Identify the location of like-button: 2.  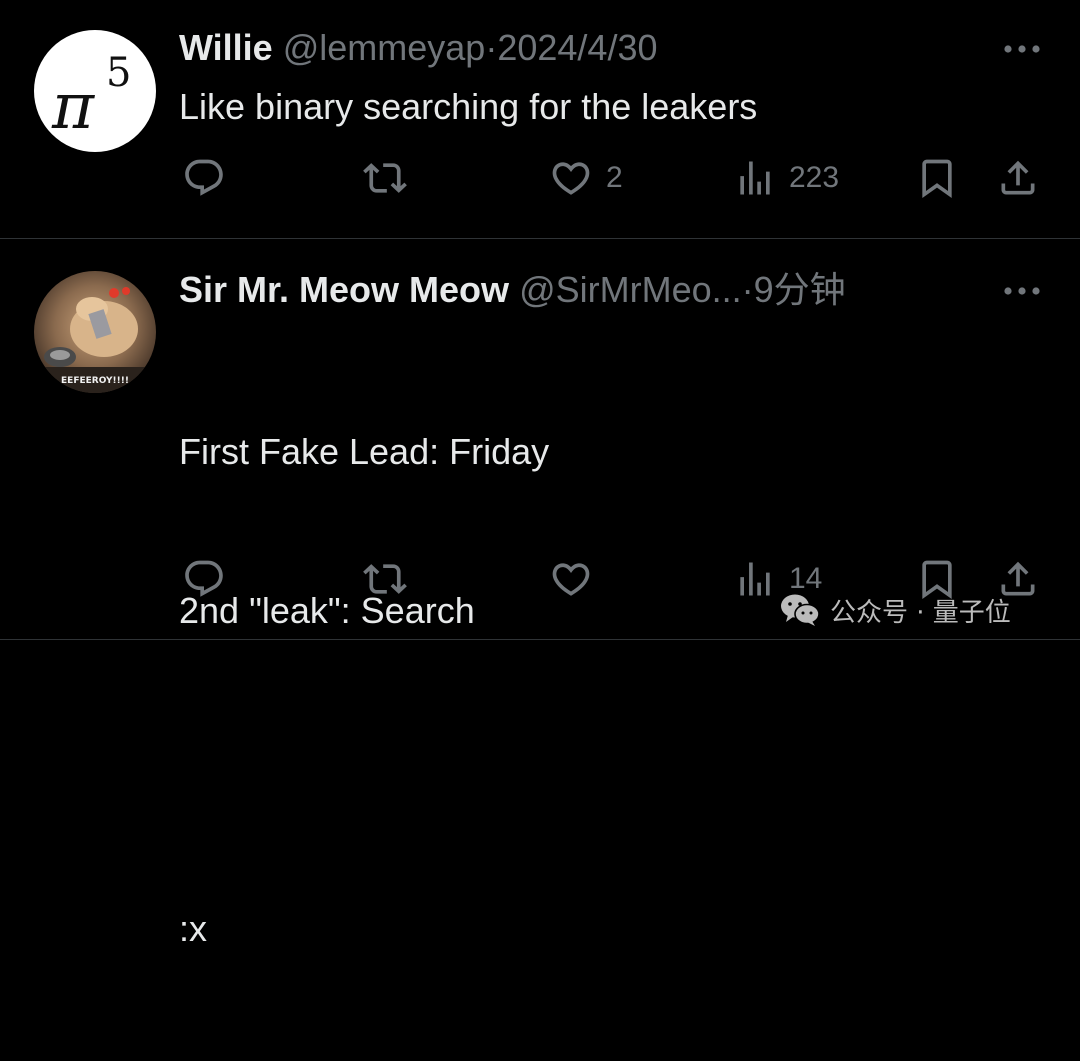
(585, 178).